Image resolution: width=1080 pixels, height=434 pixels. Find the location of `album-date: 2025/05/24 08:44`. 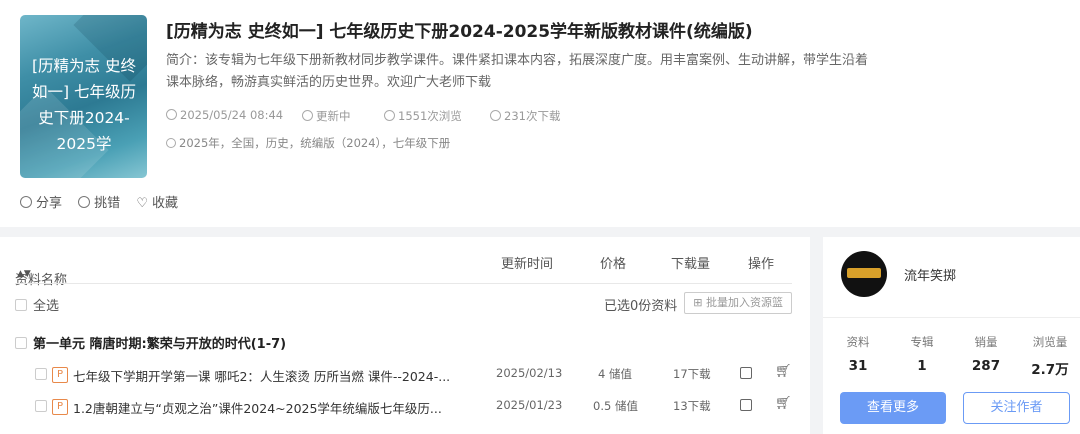

album-date: 2025/05/24 08:44 is located at coordinates (232, 115).